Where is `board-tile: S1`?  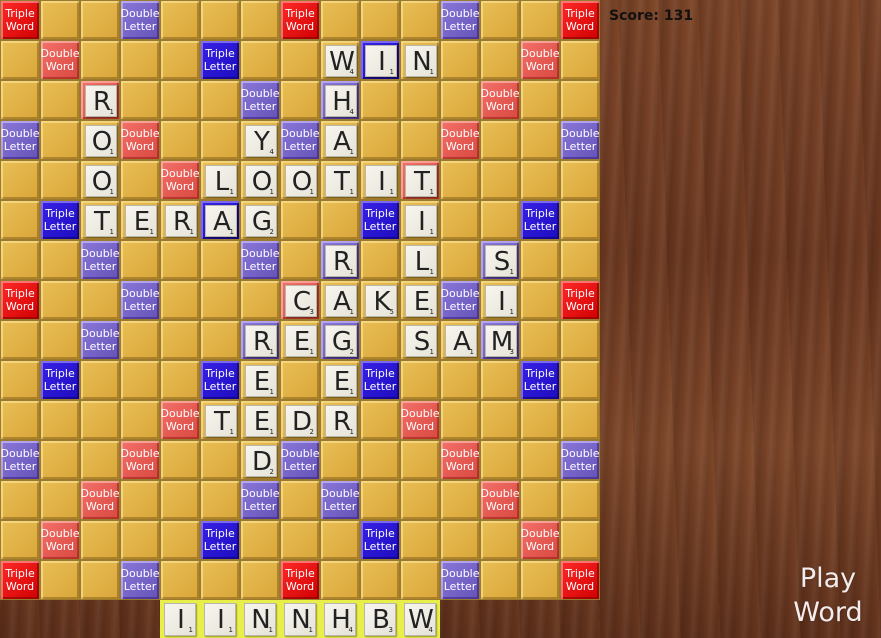 board-tile: S1 is located at coordinates (421, 341).